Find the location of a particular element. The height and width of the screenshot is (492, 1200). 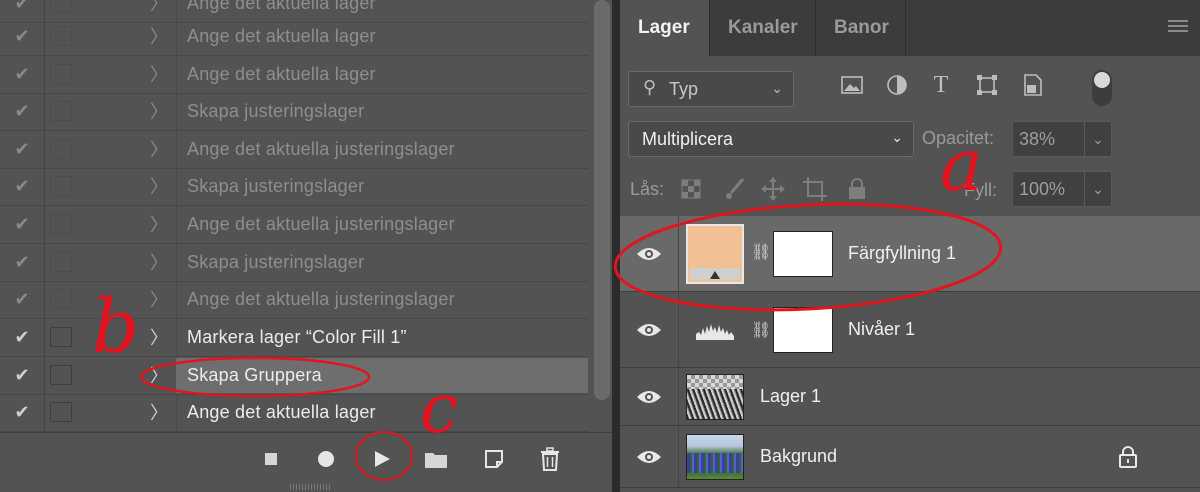

action-label: Markera lager “Color Fill 1” is located at coordinates (297, 336).